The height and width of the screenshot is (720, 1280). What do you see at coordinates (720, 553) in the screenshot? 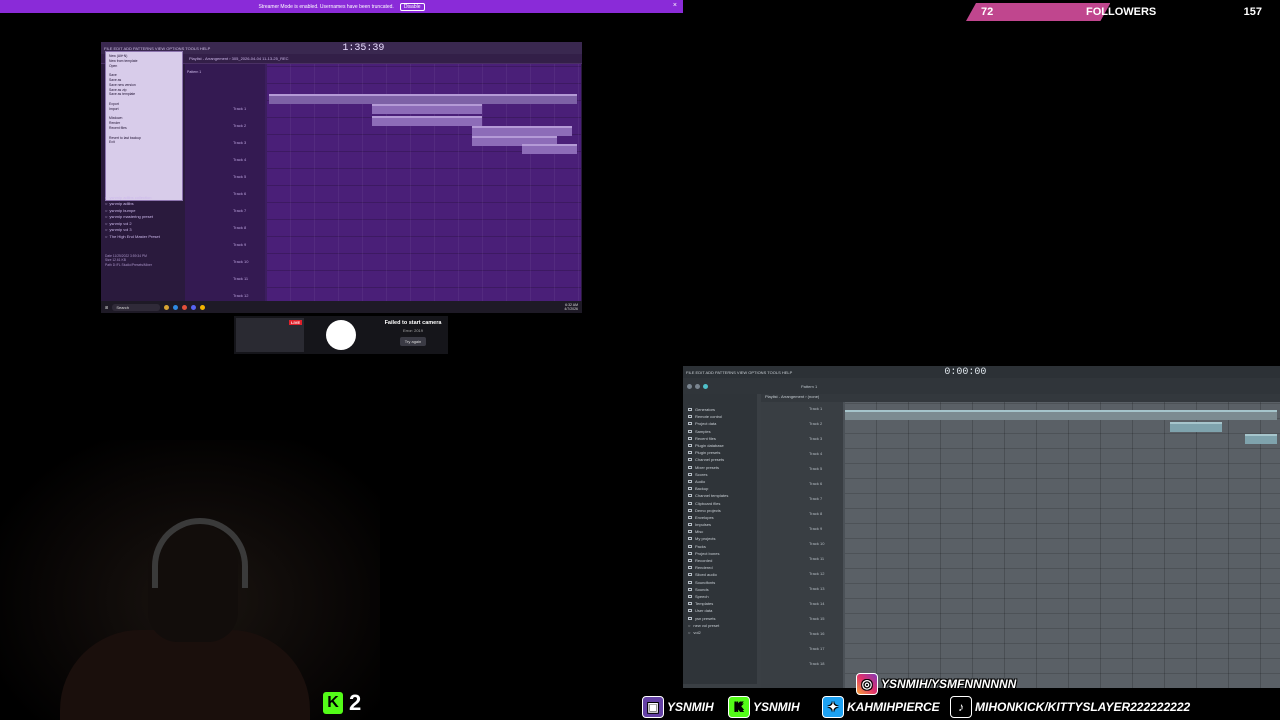
I see `browser-folder: Project bones` at bounding box center [720, 553].